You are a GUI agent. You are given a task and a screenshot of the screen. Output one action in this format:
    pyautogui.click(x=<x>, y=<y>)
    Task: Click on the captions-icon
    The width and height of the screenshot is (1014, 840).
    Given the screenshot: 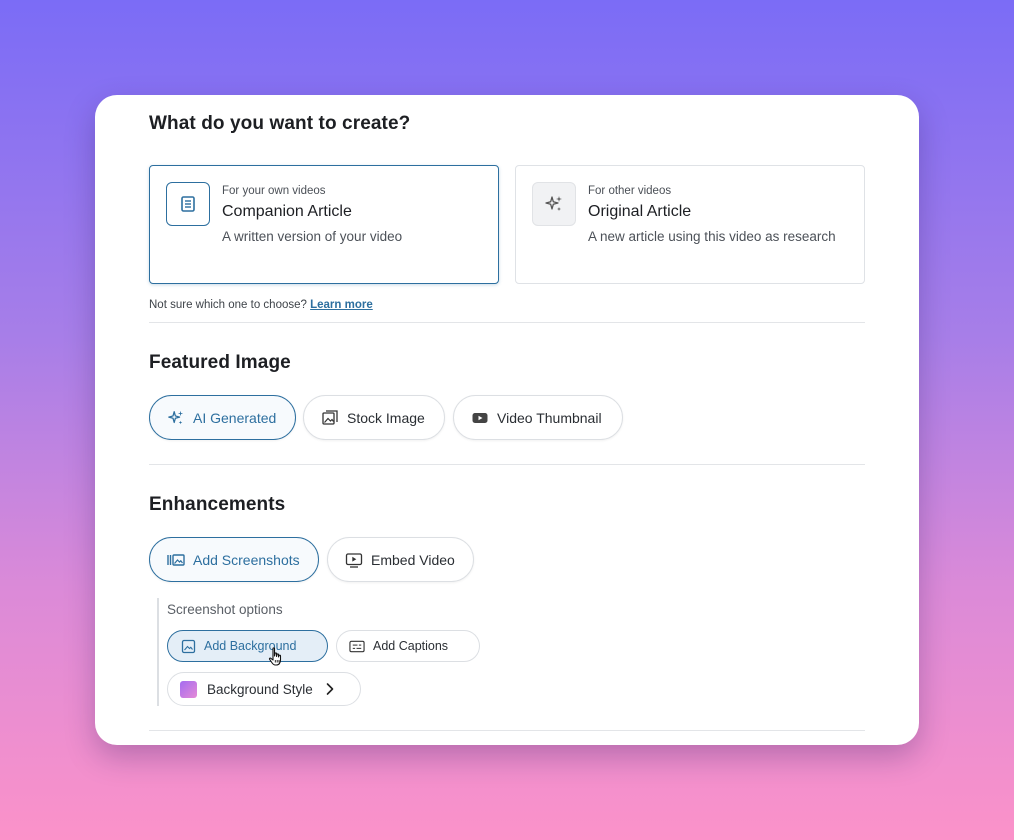 What is the action you would take?
    pyautogui.click(x=357, y=646)
    